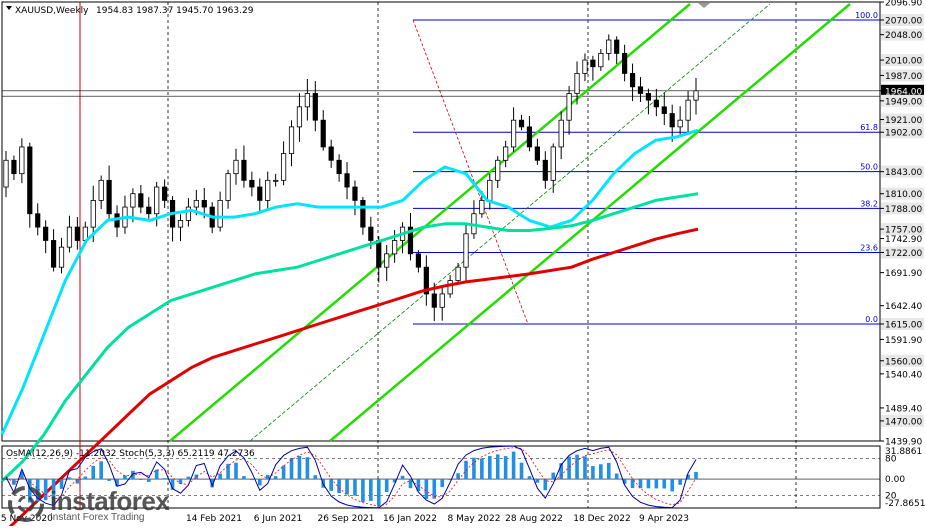 This screenshot has width=926, height=530. What do you see at coordinates (664, 519) in the screenshot?
I see `x-axis-tick-label: 9 Apr 2023` at bounding box center [664, 519].